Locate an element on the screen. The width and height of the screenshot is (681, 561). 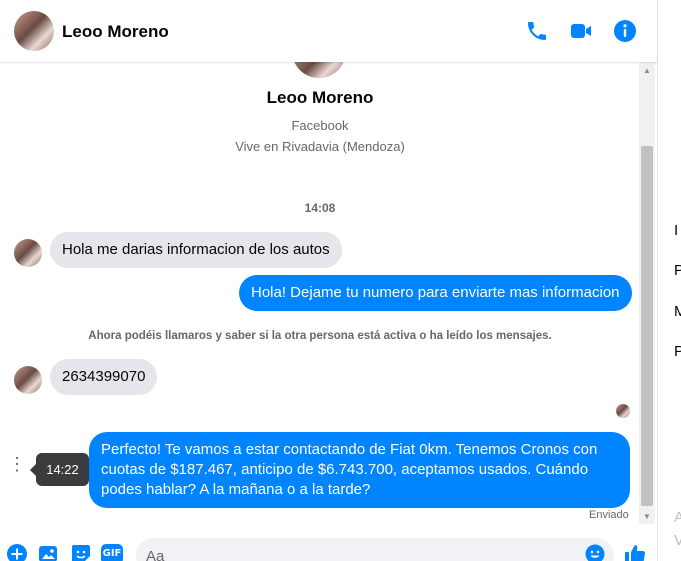
video-call-icon is located at coordinates (581, 31).